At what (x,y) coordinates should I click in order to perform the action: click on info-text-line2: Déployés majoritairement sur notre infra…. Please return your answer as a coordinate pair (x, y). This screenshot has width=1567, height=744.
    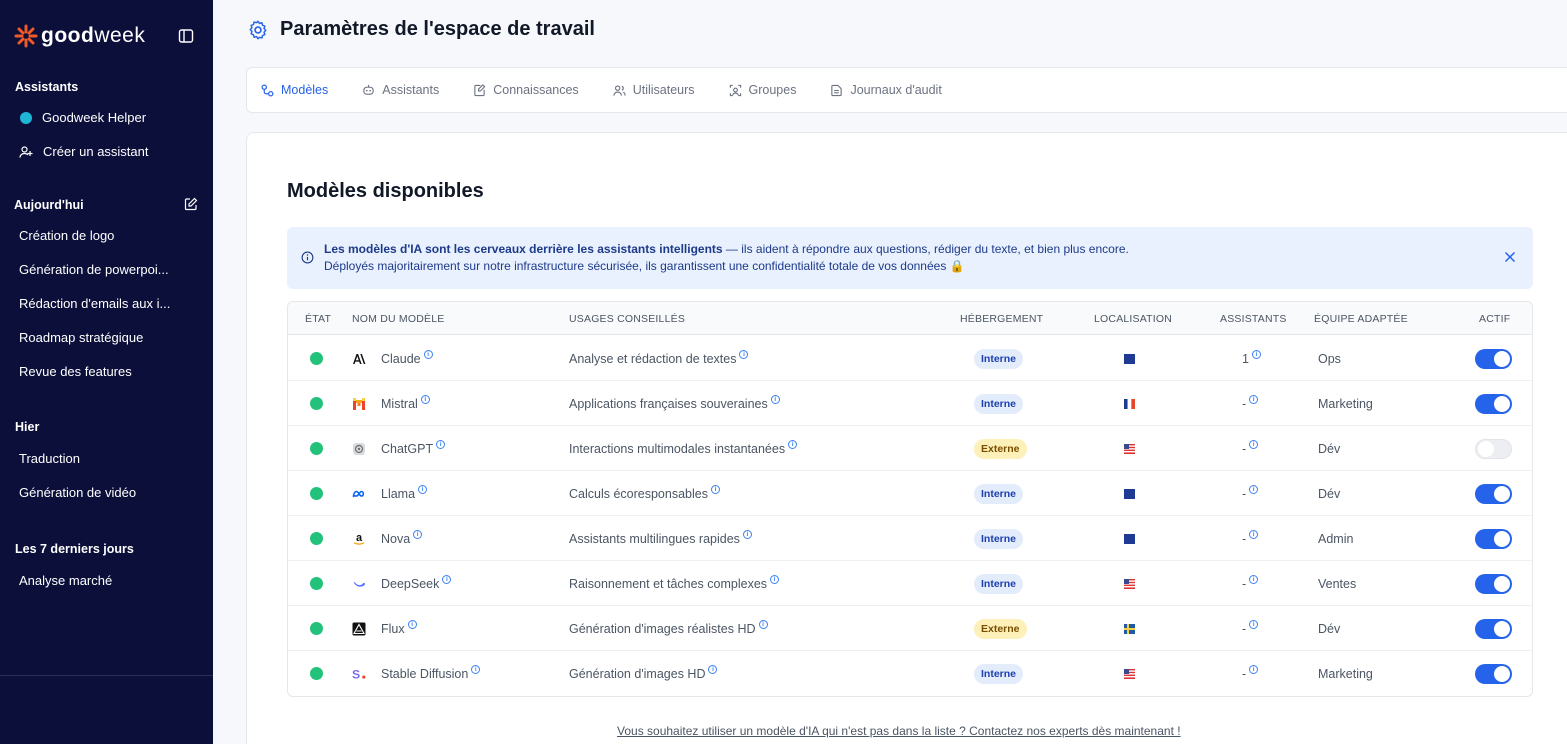
    Looking at the image, I should click on (644, 266).